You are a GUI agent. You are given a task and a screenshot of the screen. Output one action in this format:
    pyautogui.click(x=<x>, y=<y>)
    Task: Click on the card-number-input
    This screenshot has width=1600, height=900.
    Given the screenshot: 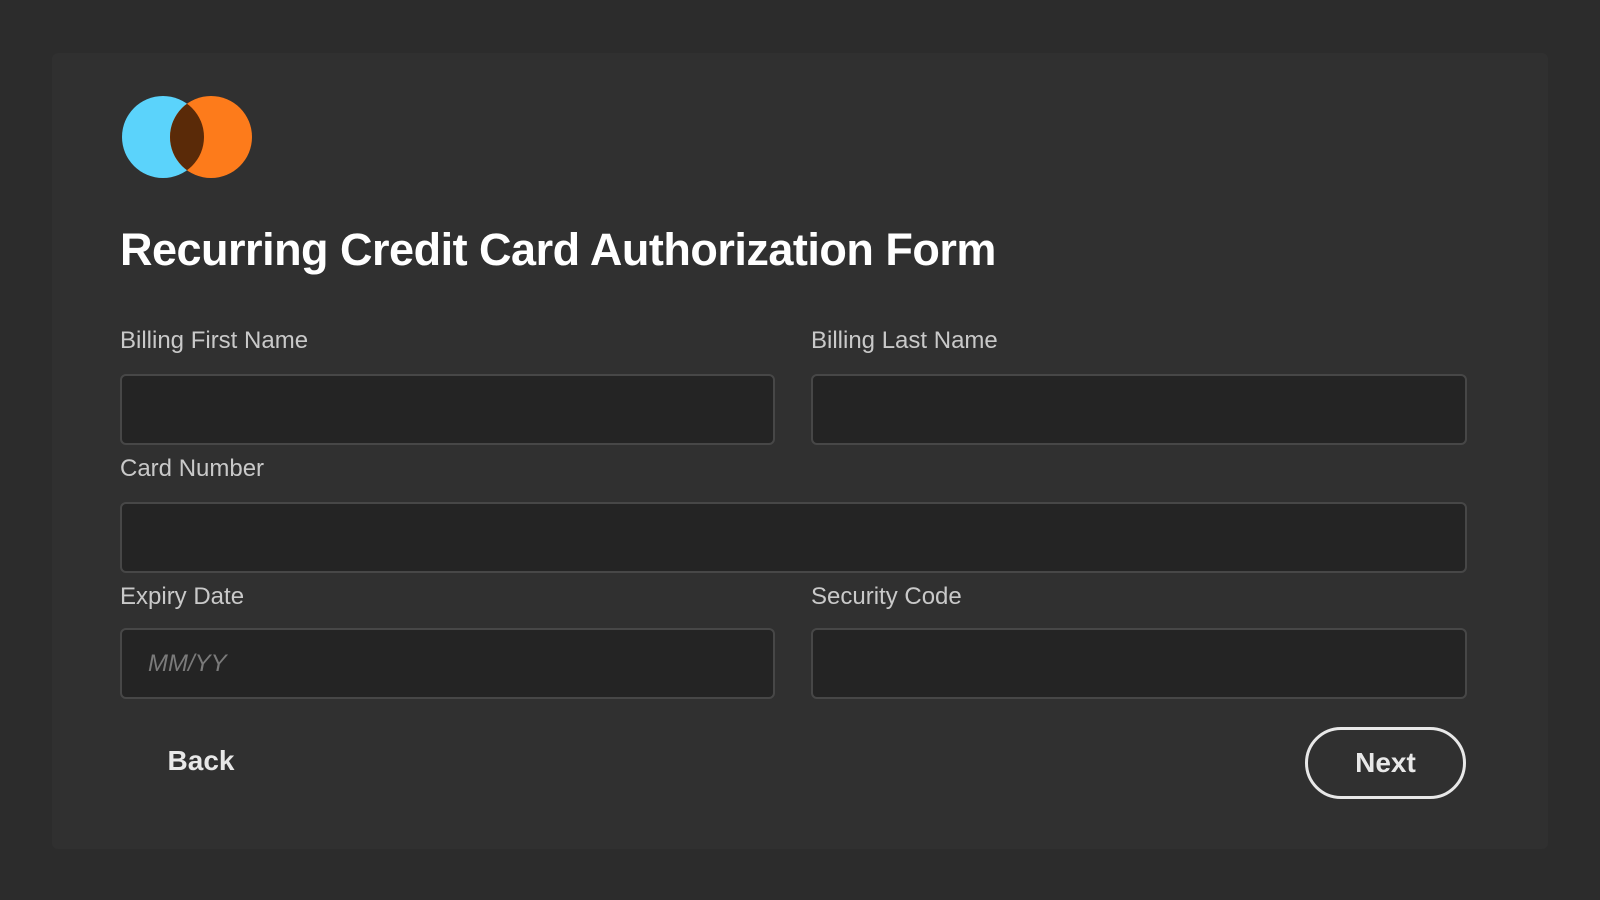 What is the action you would take?
    pyautogui.click(x=793, y=537)
    